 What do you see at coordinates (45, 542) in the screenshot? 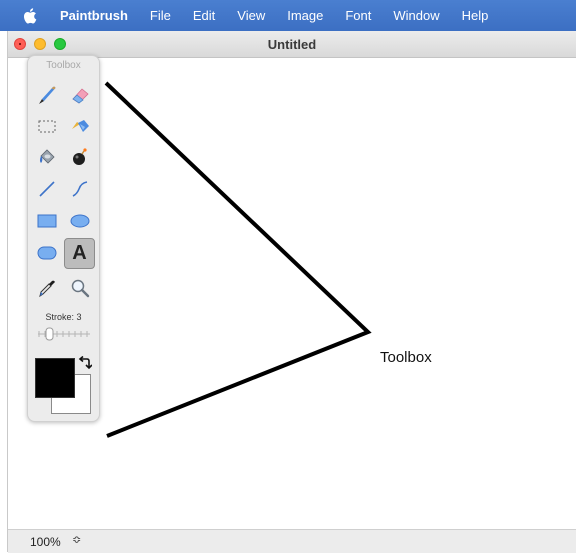
I see `zoom-level: 100%` at bounding box center [45, 542].